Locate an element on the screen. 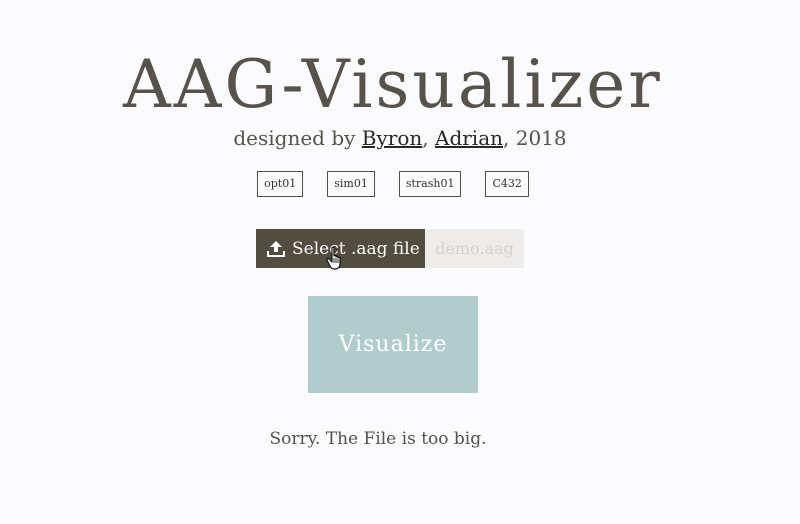 This screenshot has height=524, width=800. select-file-label: Select .aag file is located at coordinates (356, 248).